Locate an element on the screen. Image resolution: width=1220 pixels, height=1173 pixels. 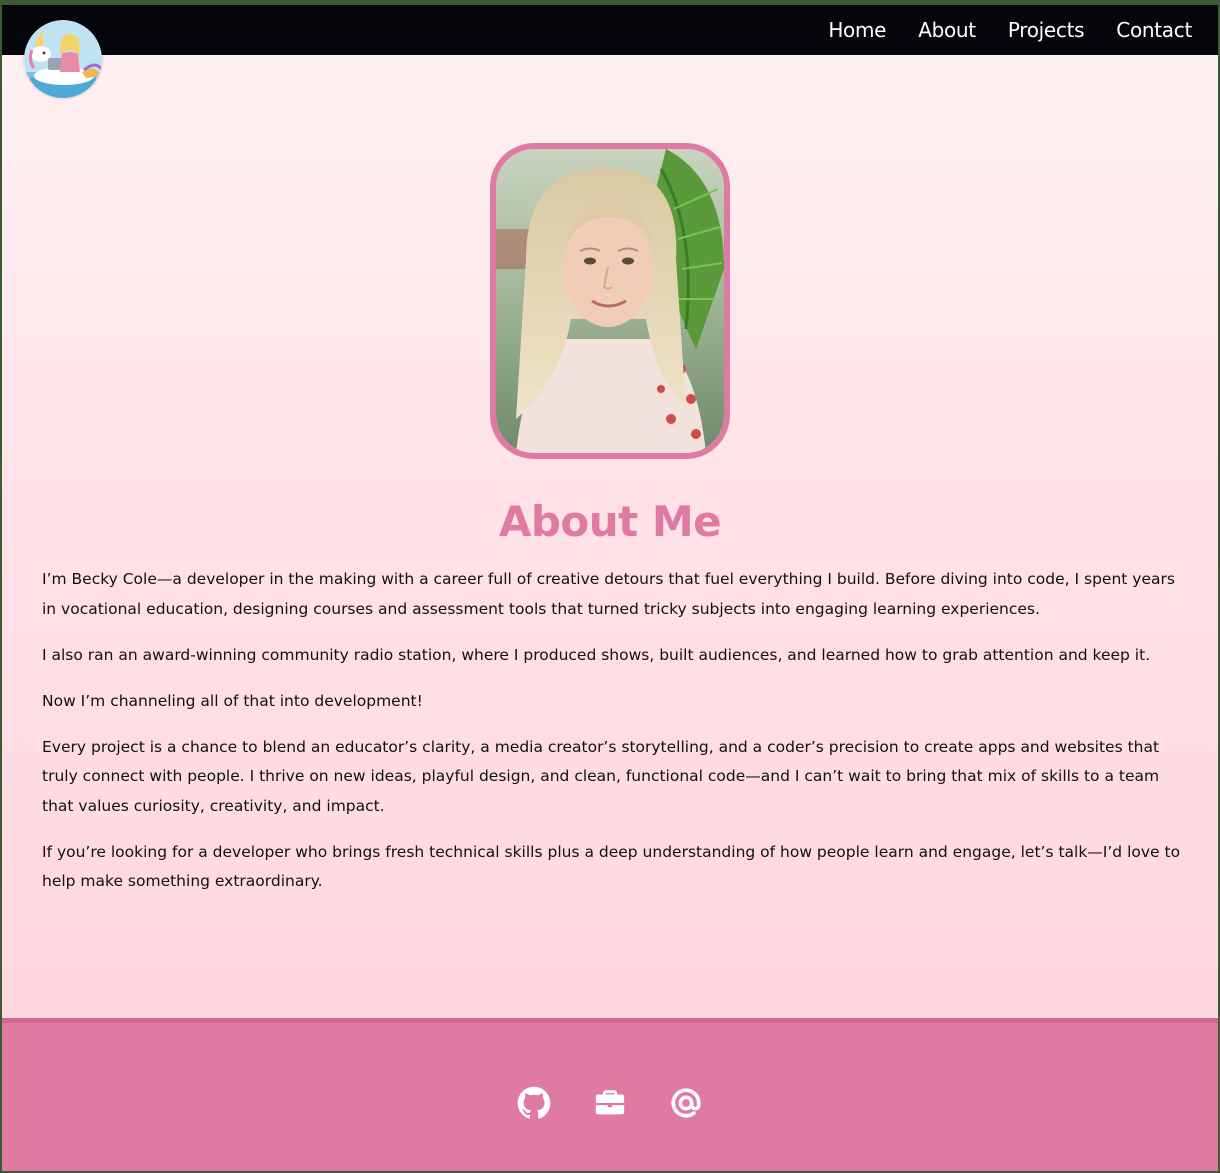
at-sign-icon is located at coordinates (686, 1103).